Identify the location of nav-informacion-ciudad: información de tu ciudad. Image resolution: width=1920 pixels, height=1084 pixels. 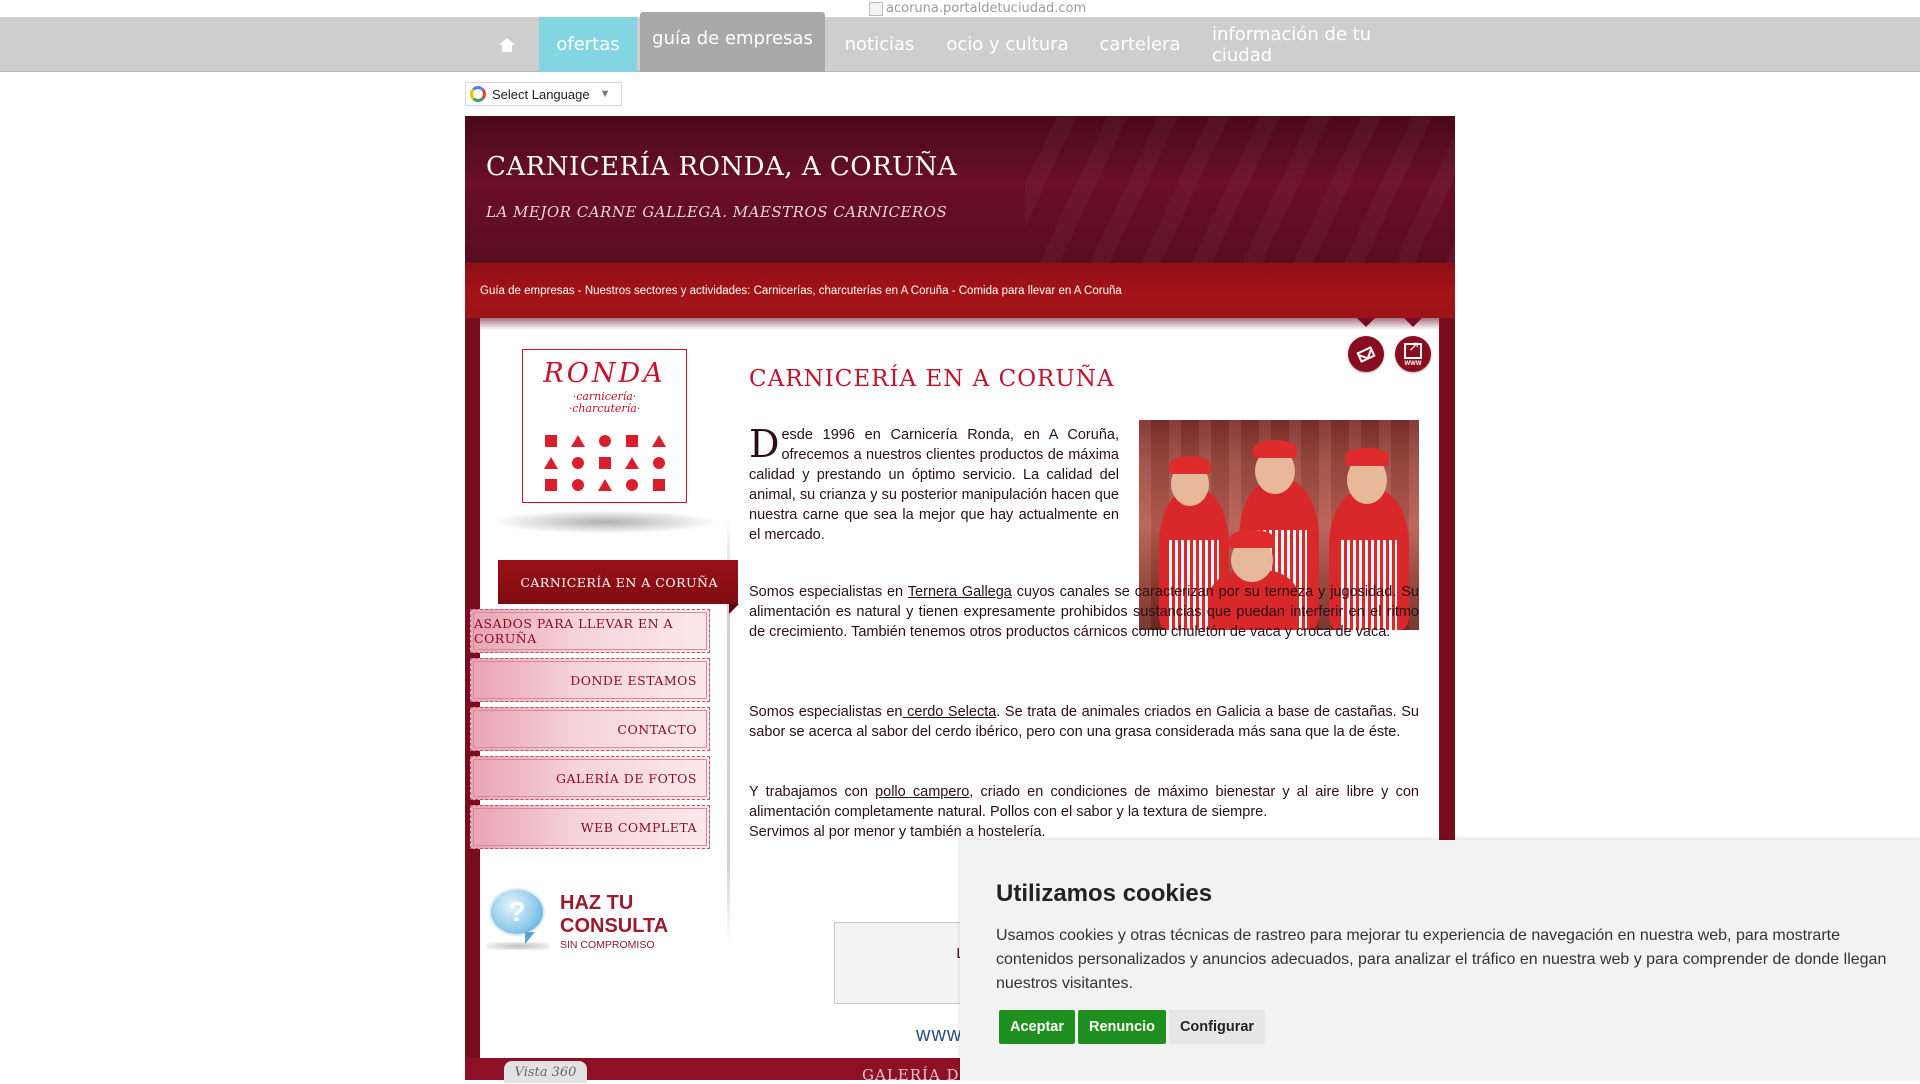
(1320, 44).